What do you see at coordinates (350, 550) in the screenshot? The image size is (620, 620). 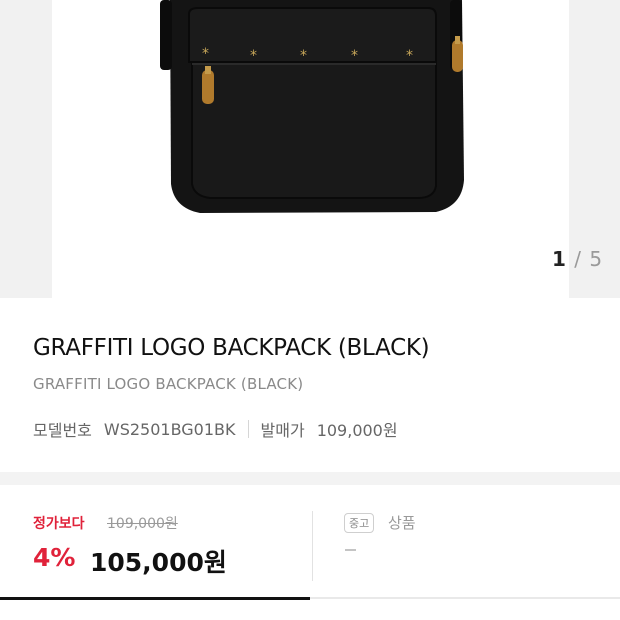 I see `used-price-value` at bounding box center [350, 550].